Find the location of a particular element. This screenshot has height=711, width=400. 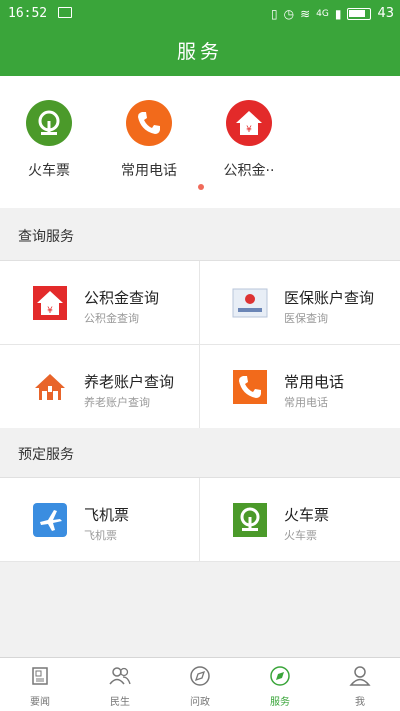

service-compass-icon is located at coordinates (280, 676).